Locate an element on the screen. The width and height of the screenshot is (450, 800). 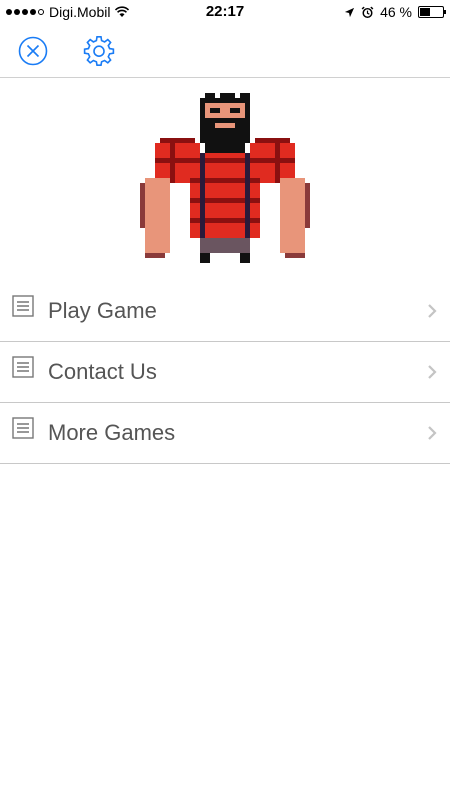
lumberjack-character-image is located at coordinates (225, 178).